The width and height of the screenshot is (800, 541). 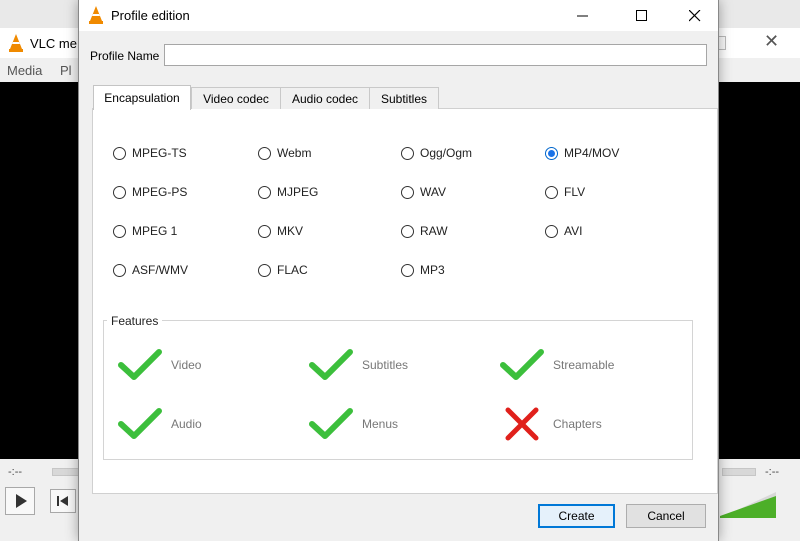 What do you see at coordinates (584, 365) in the screenshot?
I see `feature-label: Streamable` at bounding box center [584, 365].